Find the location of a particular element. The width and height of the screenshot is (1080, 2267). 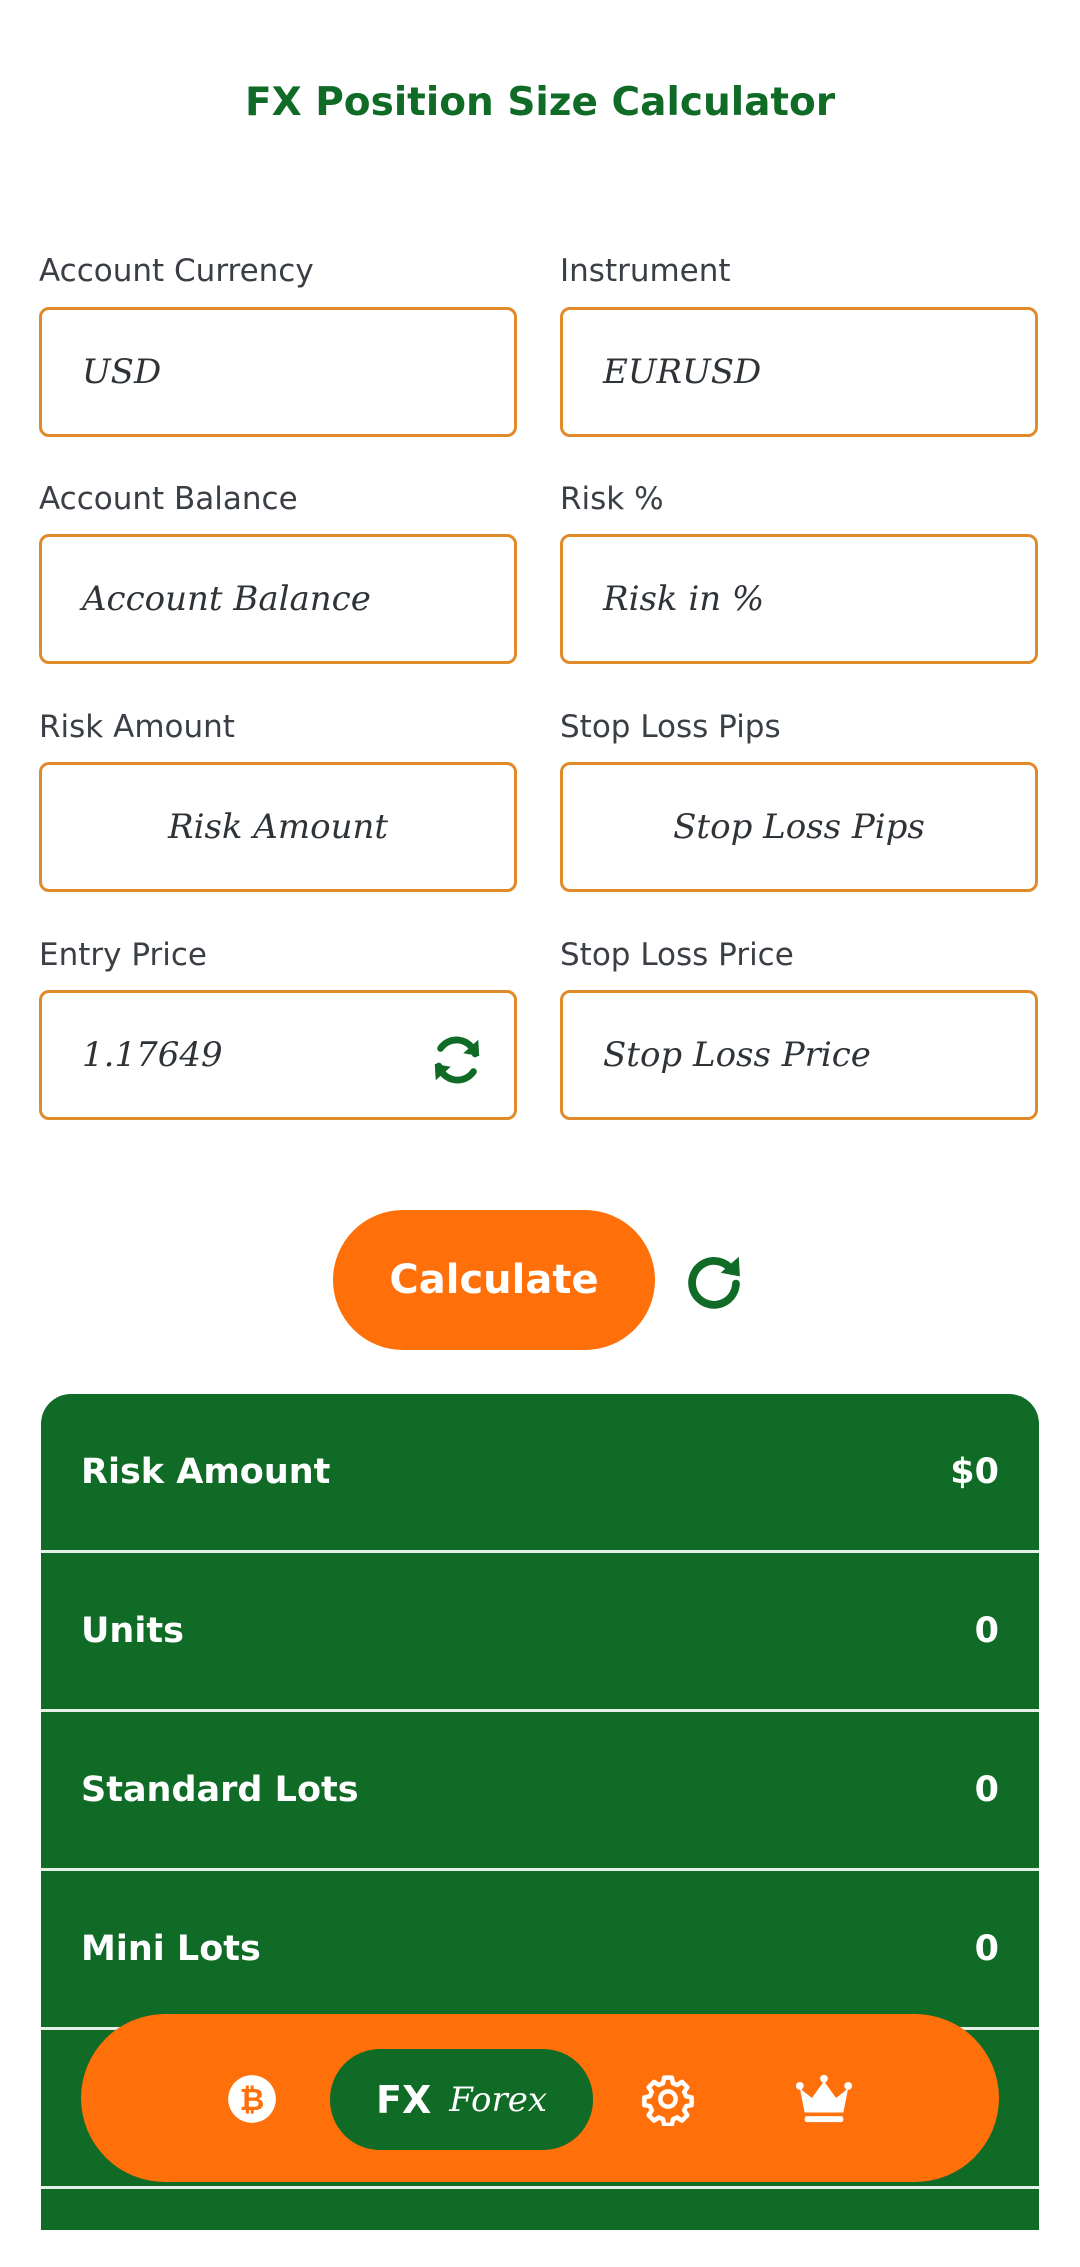

account-currency-value: USD is located at coordinates (122, 372).